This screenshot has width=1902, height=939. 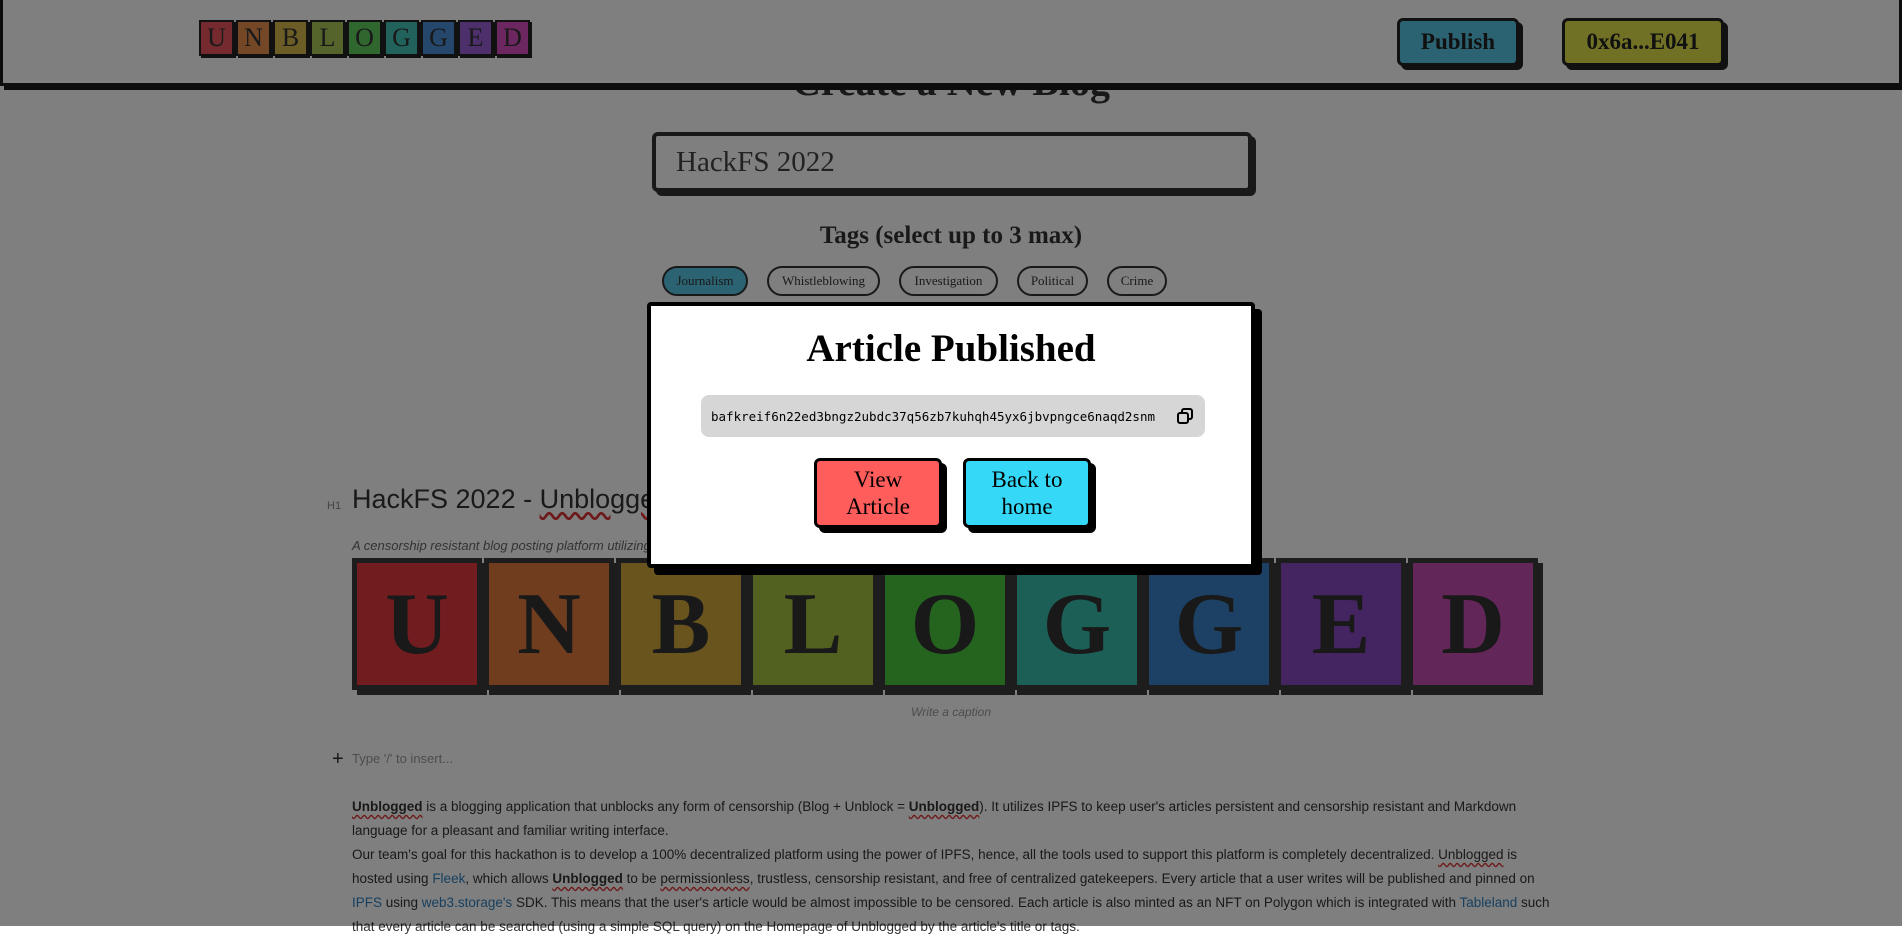 I want to click on view-article-button: View Article, so click(x=878, y=493).